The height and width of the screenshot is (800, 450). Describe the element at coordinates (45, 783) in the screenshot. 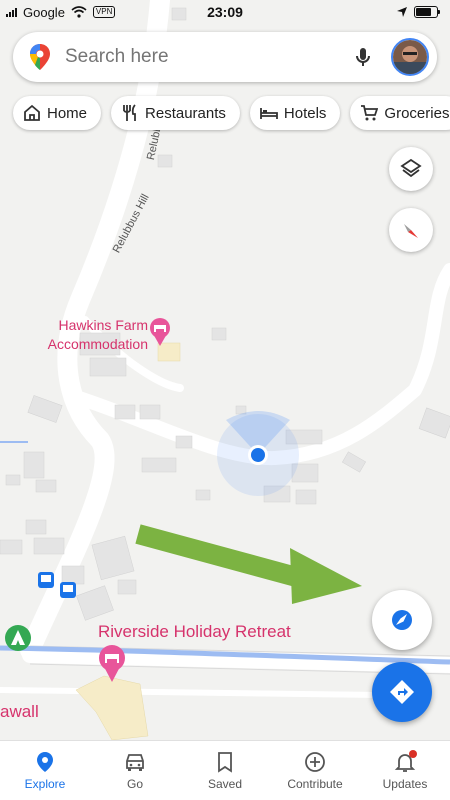

I see `nav-label: Explore` at that location.